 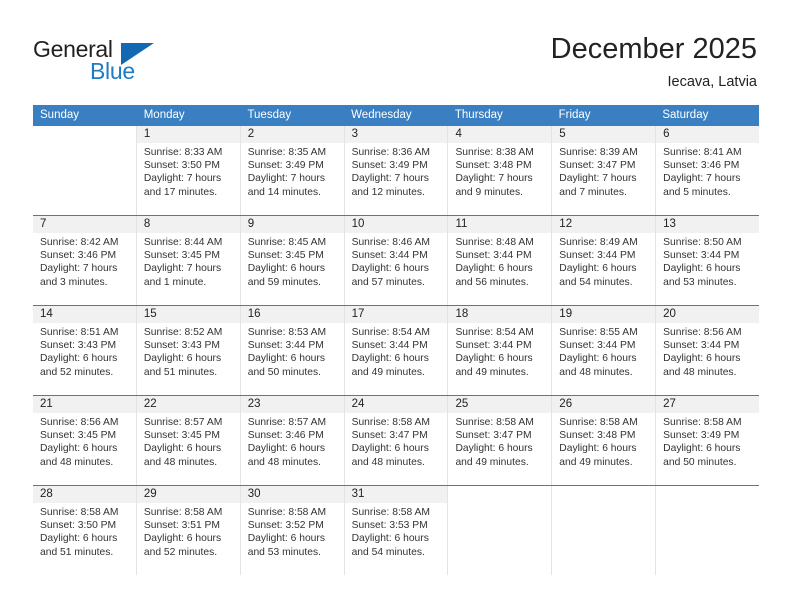 What do you see at coordinates (598, 152) in the screenshot?
I see `sunrise-text: Sunrise: 8:39 AM` at bounding box center [598, 152].